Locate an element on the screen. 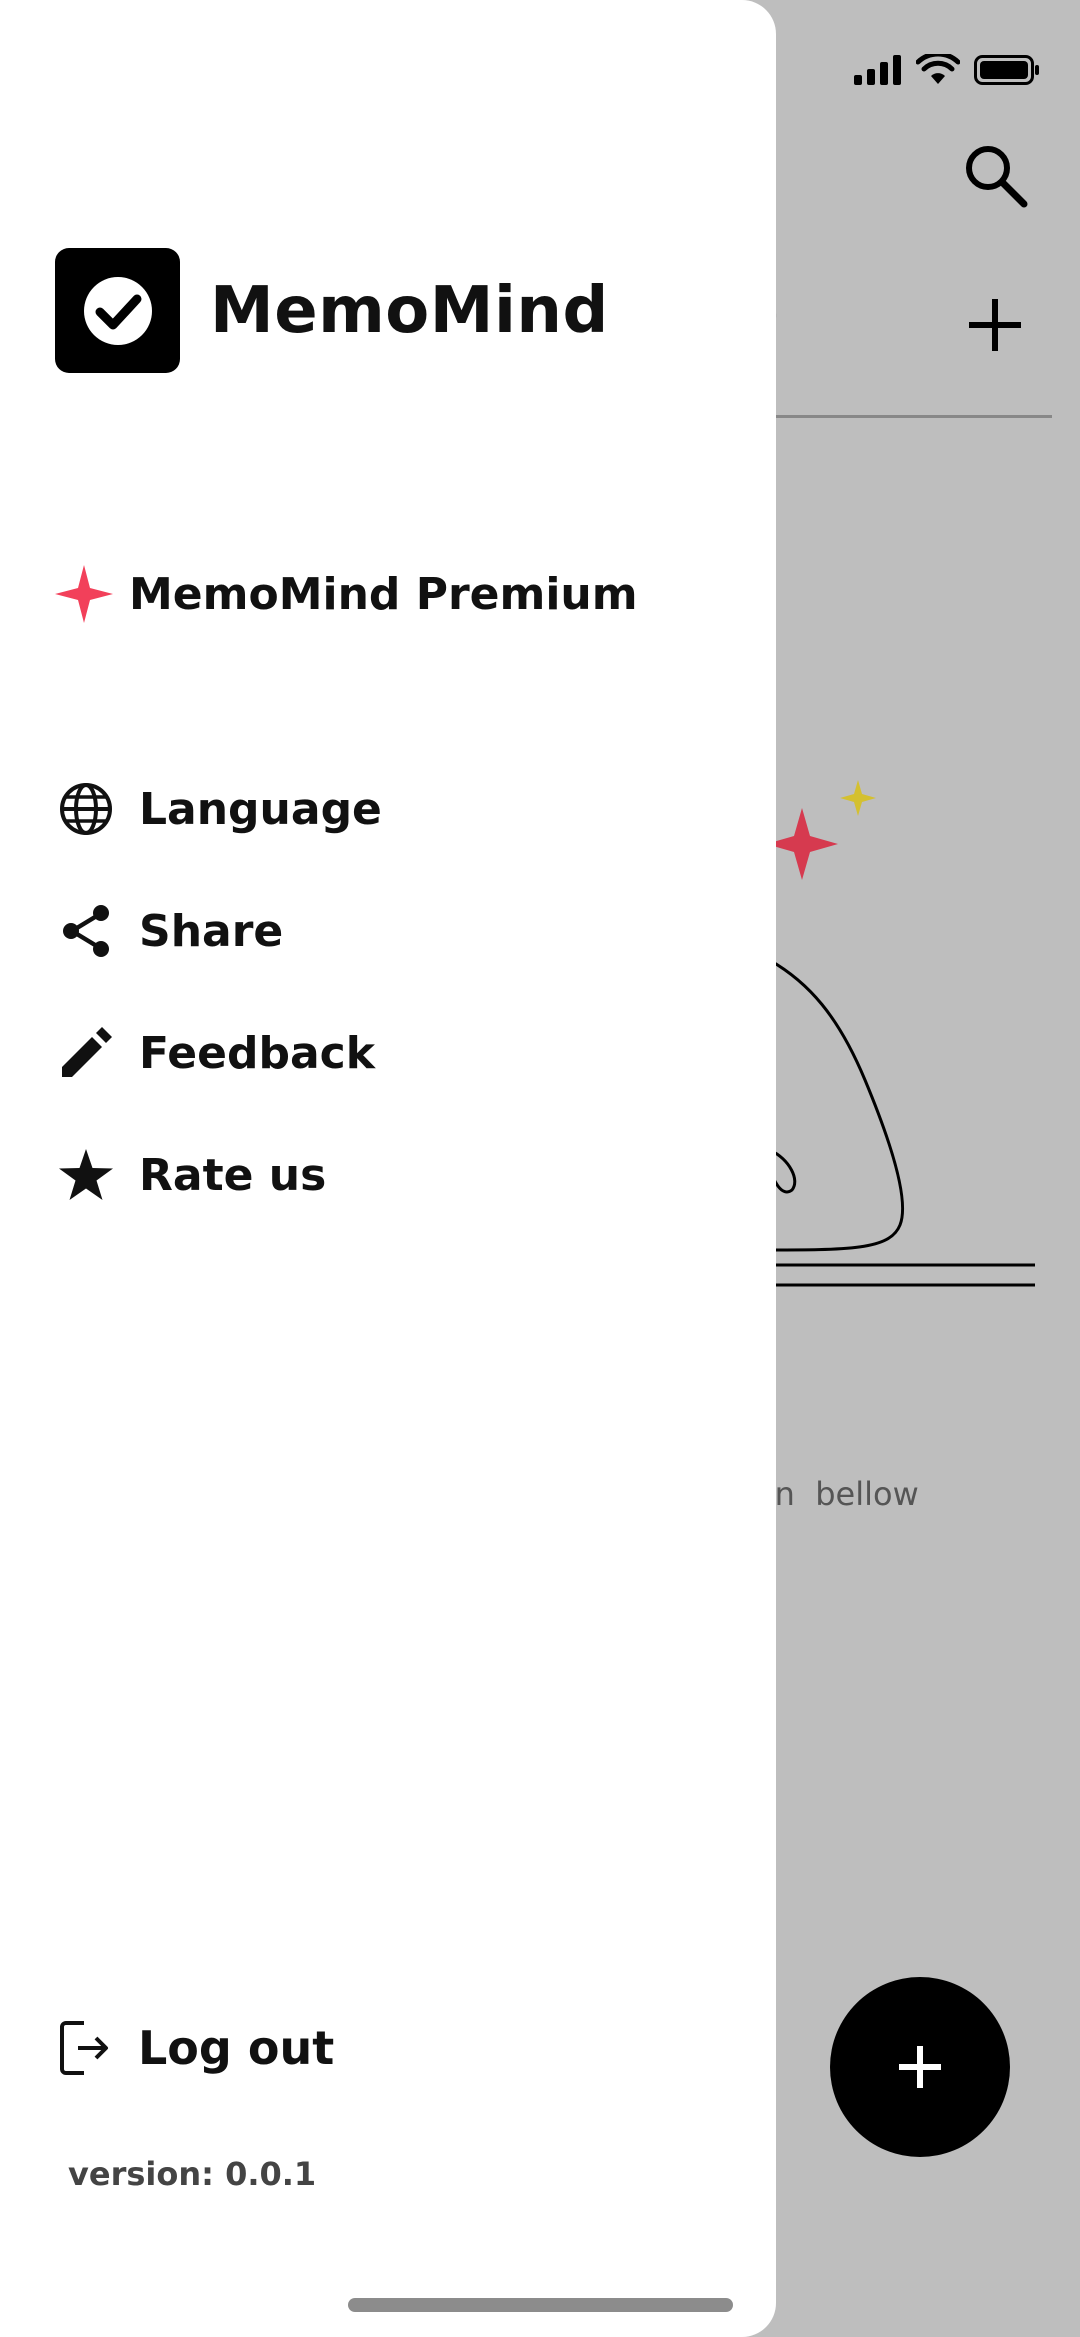  check-circle-icon is located at coordinates (117, 310).